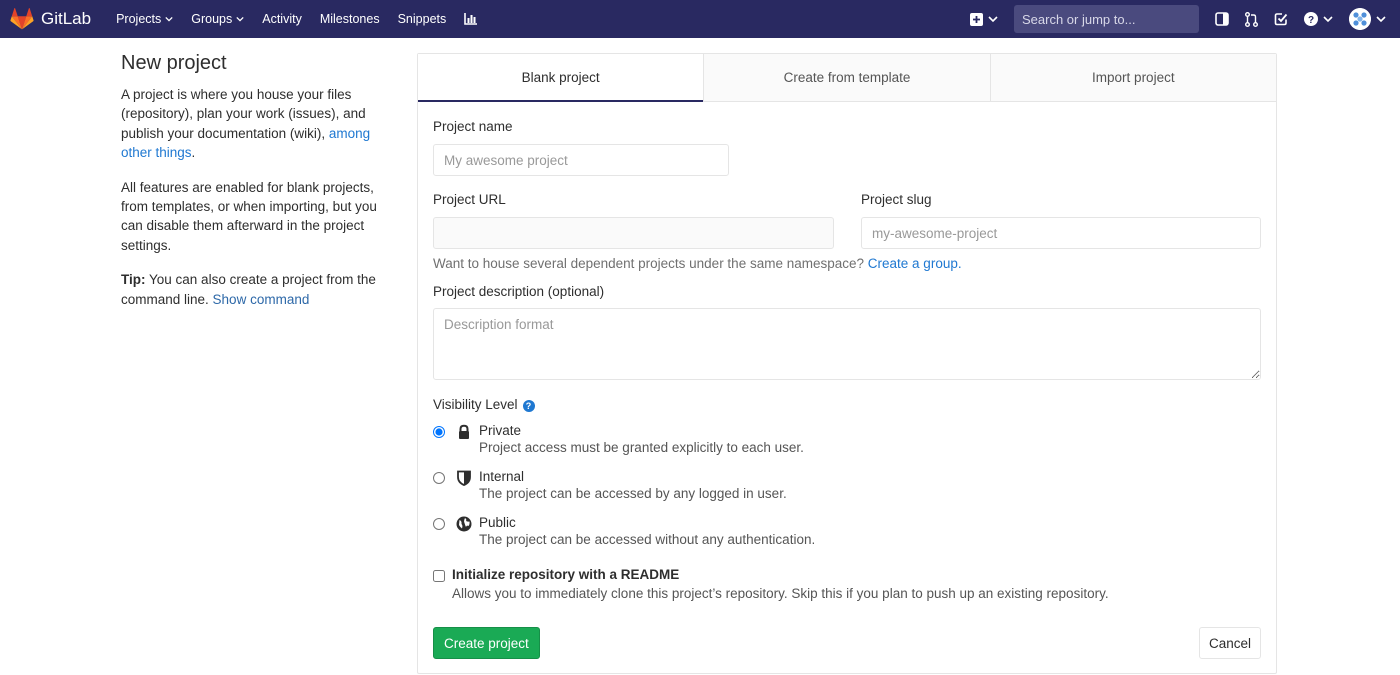 This screenshot has height=675, width=1400. Describe the element at coordinates (1132, 77) in the screenshot. I see `tab-import-project: Import project` at that location.